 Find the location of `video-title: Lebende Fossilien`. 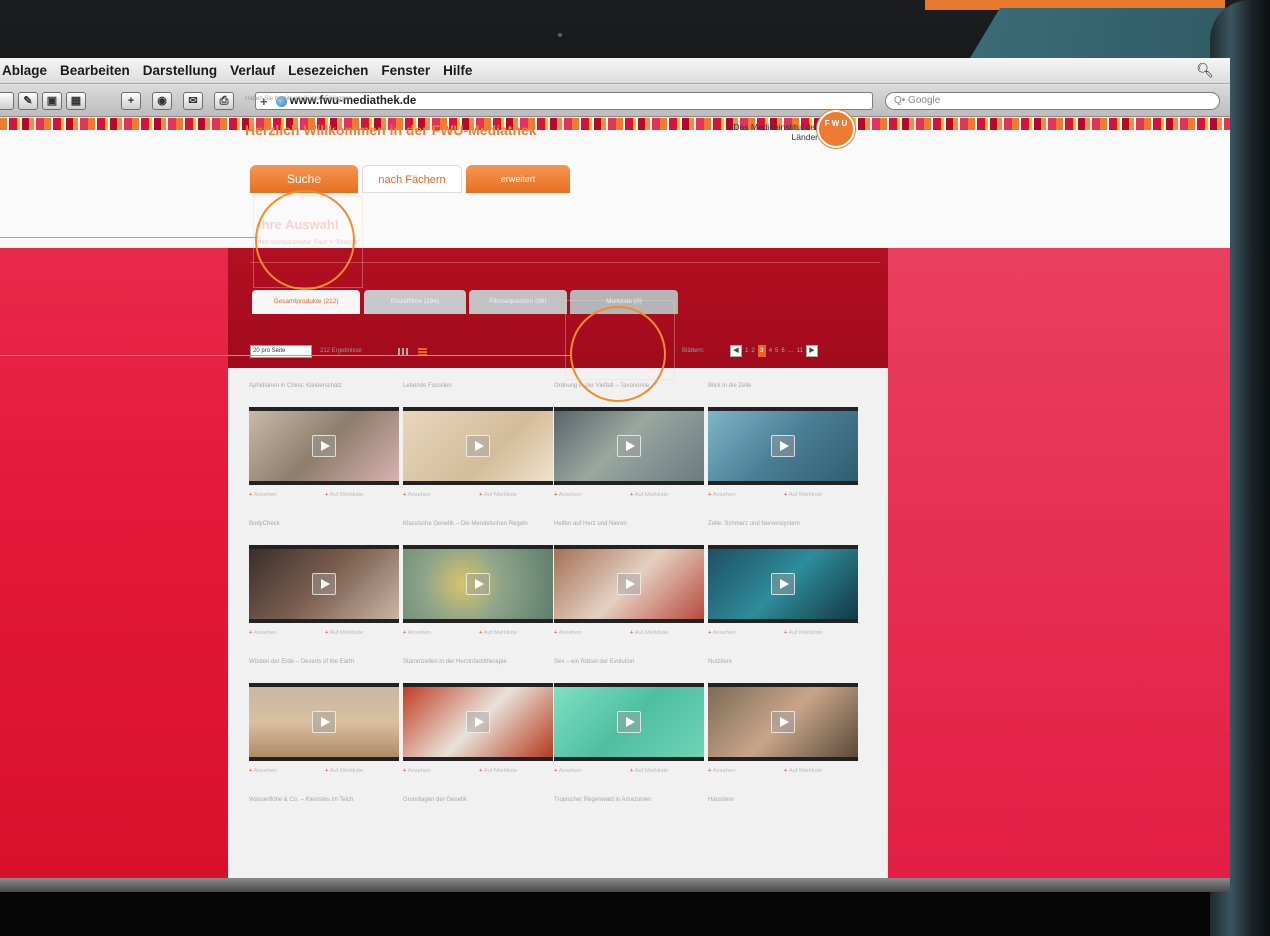

video-title: Lebende Fossilien is located at coordinates (478, 387).